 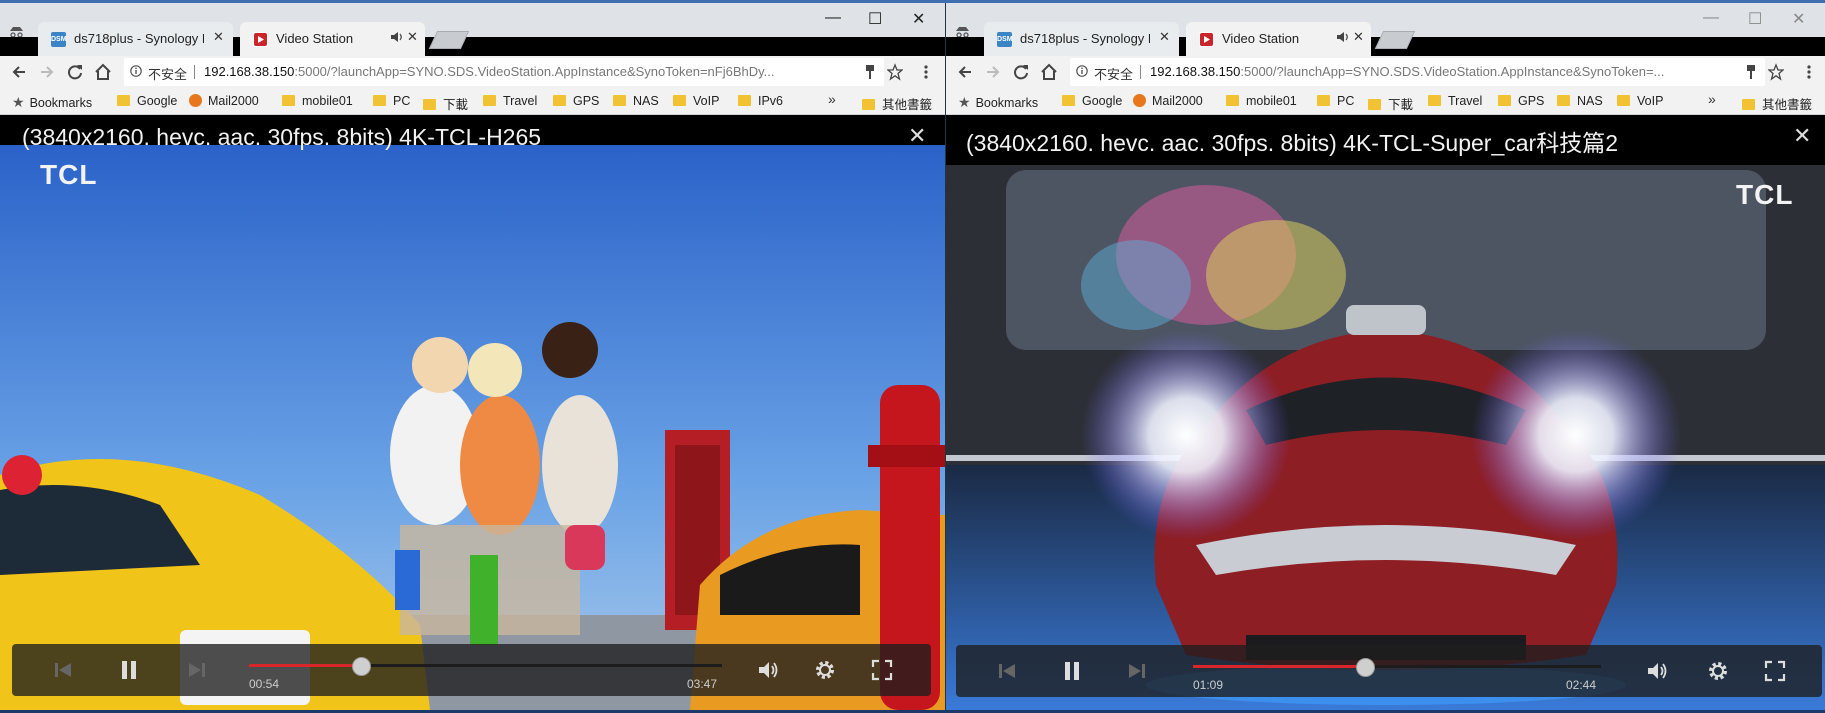 What do you see at coordinates (1139, 100) in the screenshot?
I see `mail2000-icon` at bounding box center [1139, 100].